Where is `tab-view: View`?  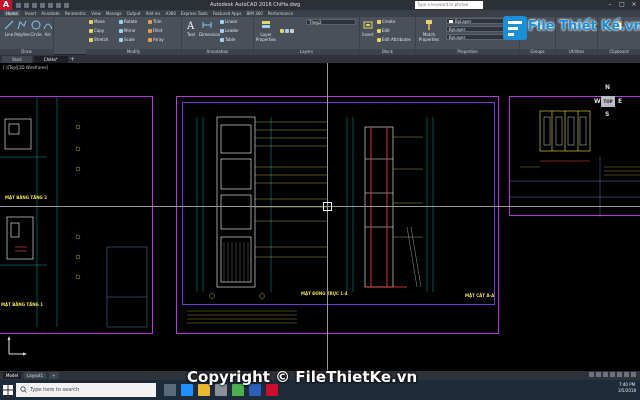
tab-view: View is located at coordinates (96, 13).